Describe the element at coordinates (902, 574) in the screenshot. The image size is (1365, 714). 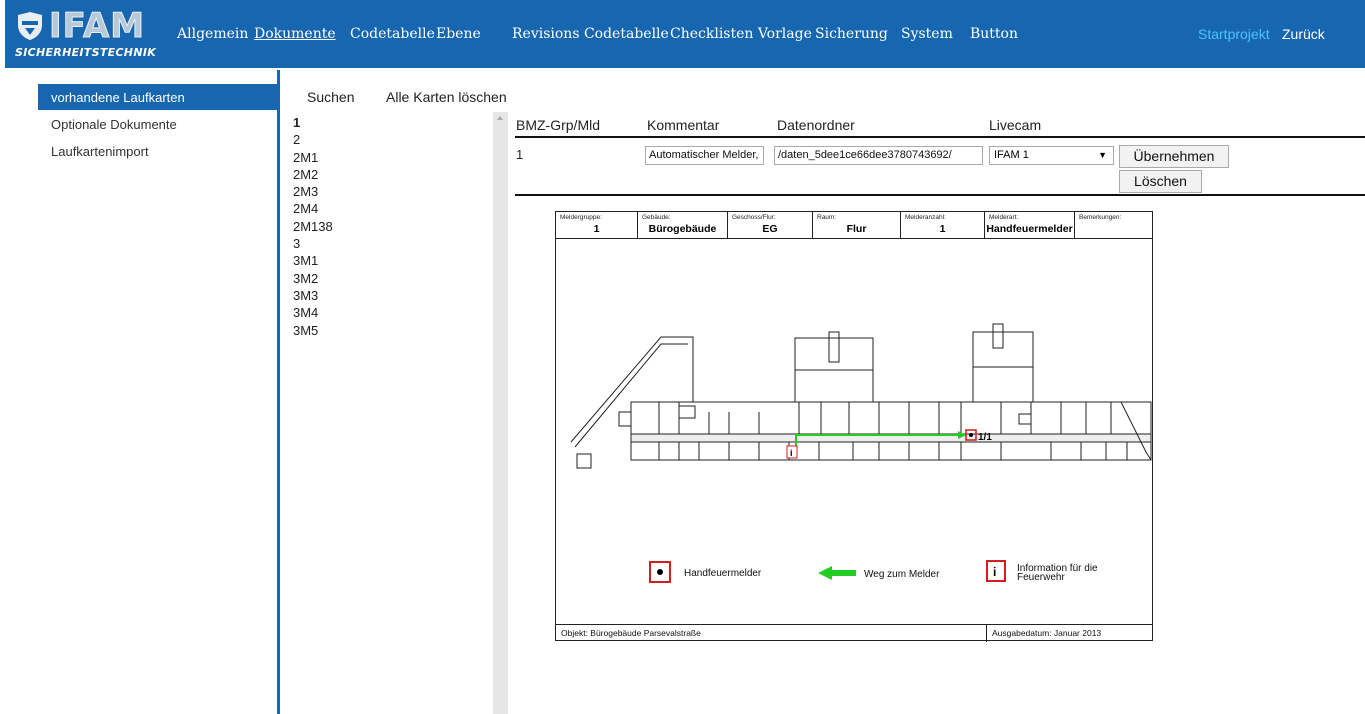
I see `legend-weg-zum-melder: Weg zum Melder` at that location.